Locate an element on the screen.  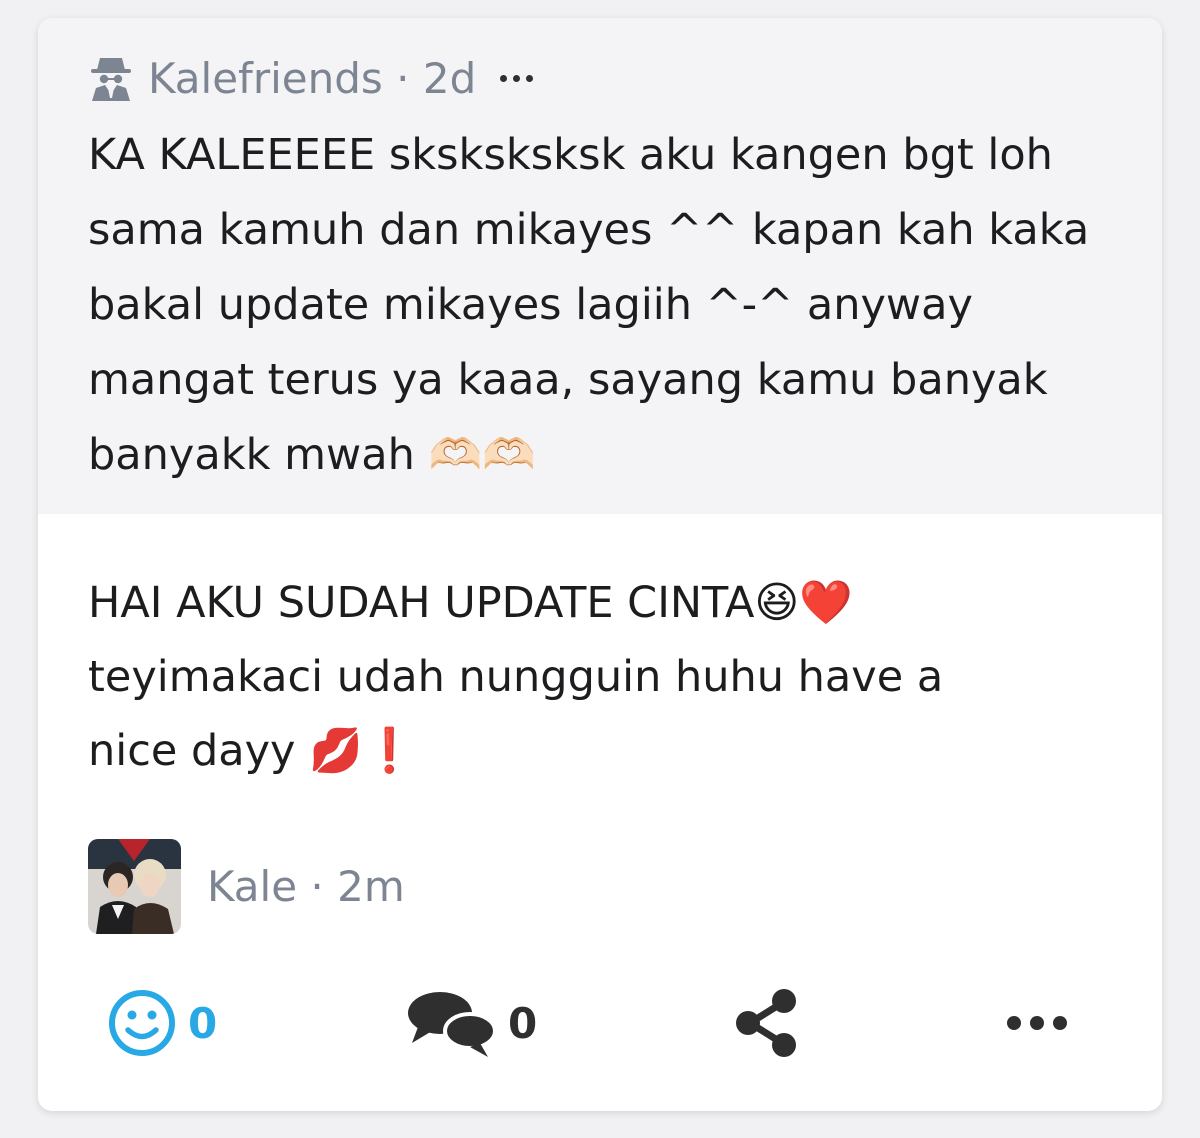
answer-line-2: teyimakaci udah nungguin huhu have a is located at coordinates (516, 677).